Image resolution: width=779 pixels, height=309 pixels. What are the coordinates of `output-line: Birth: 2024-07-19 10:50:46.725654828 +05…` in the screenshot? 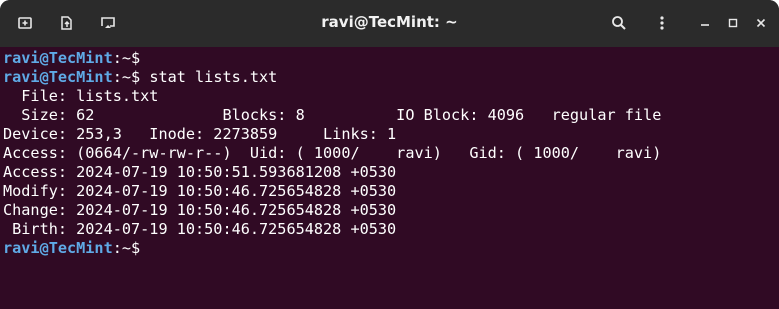 It's located at (200, 229).